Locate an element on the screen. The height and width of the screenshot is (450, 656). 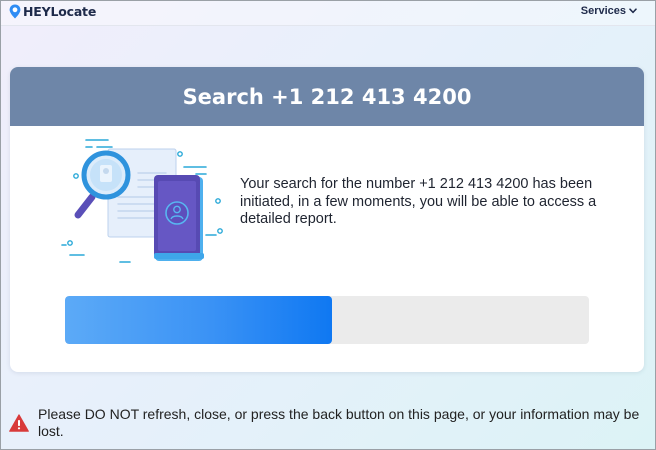
services-label: Services is located at coordinates (603, 11).